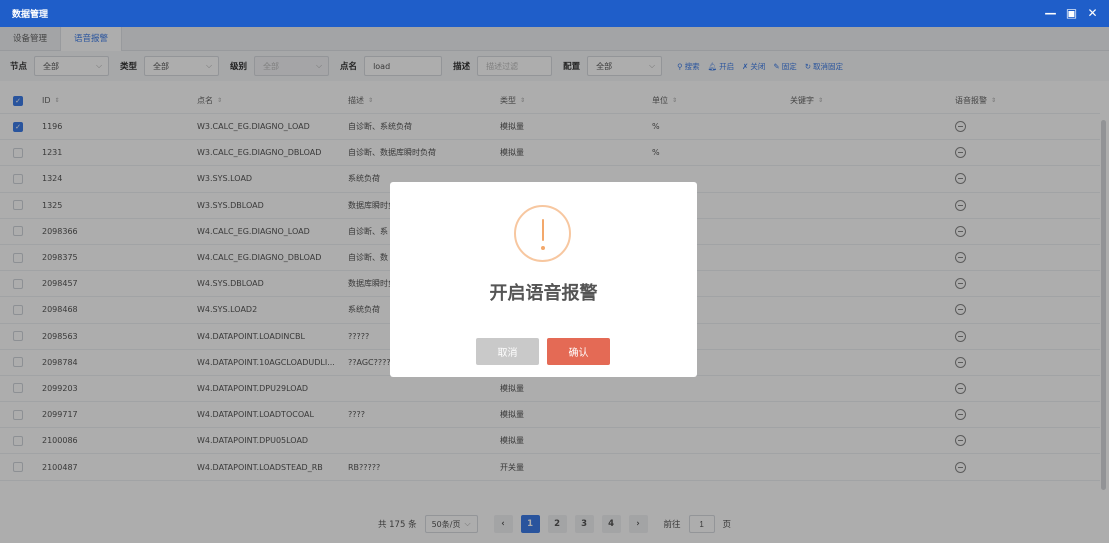  I want to click on confirm-dialog: 开启语音报警 取消 确认, so click(543, 279).